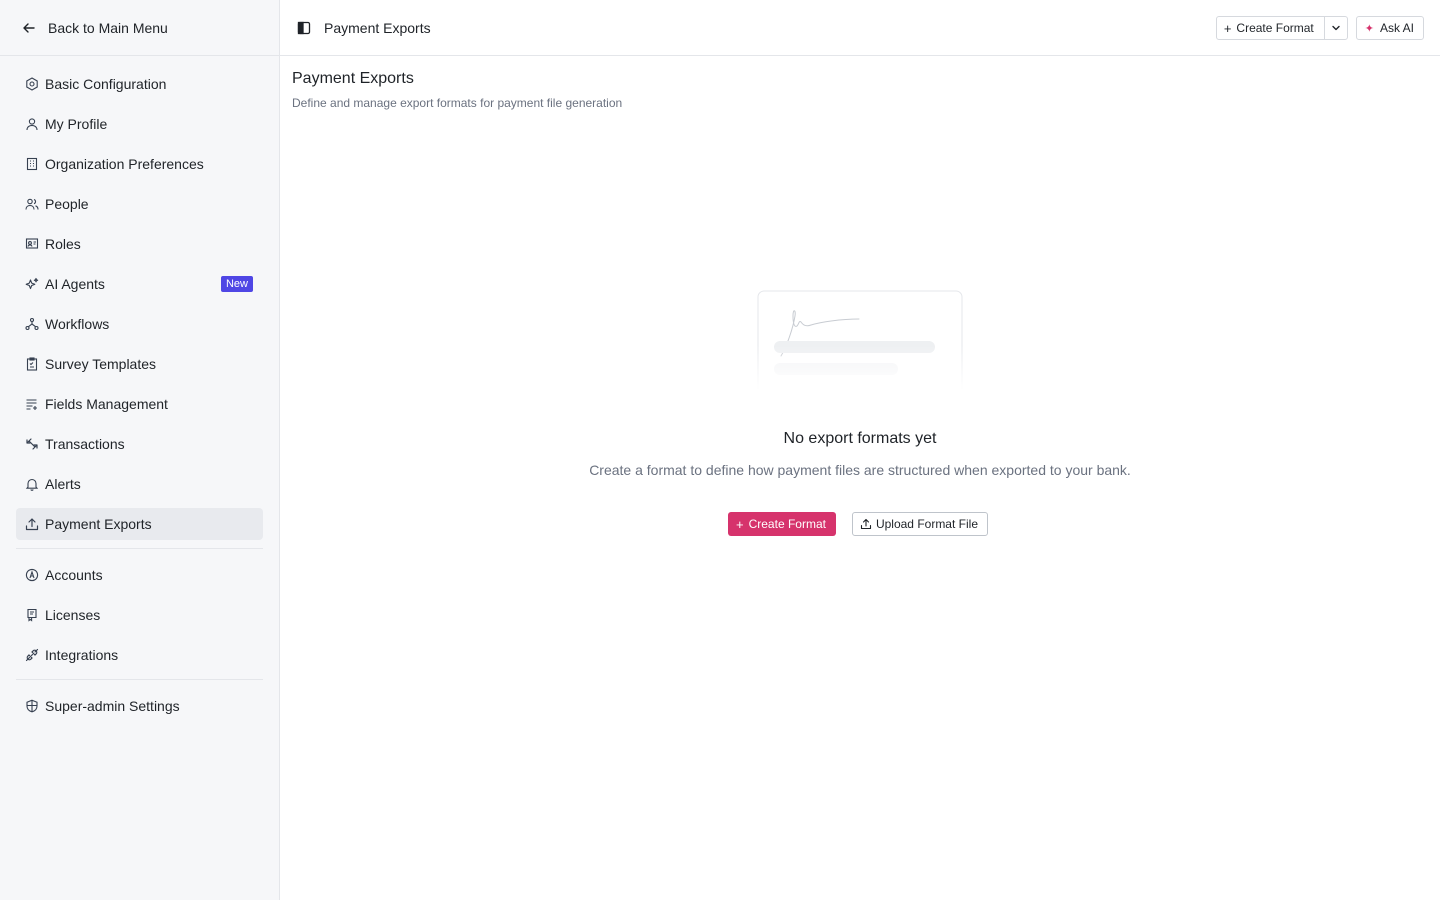 The image size is (1440, 900). What do you see at coordinates (32, 706) in the screenshot?
I see `shield-icon` at bounding box center [32, 706].